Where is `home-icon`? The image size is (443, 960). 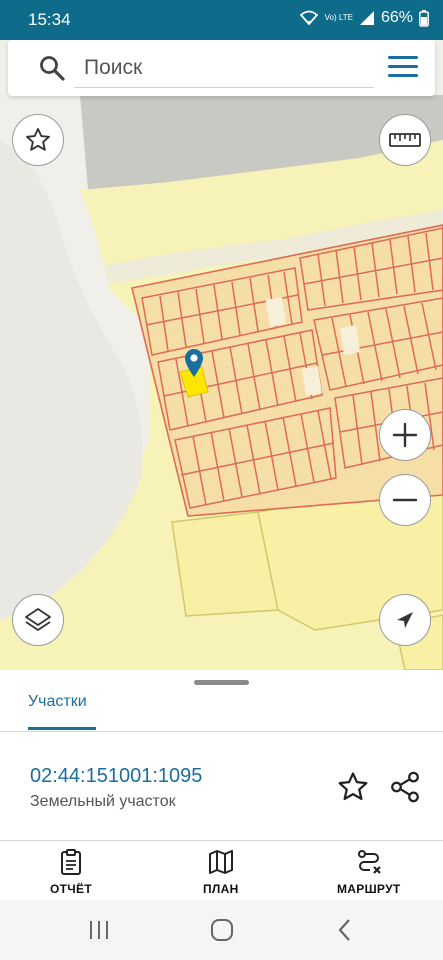
home-icon is located at coordinates (222, 930).